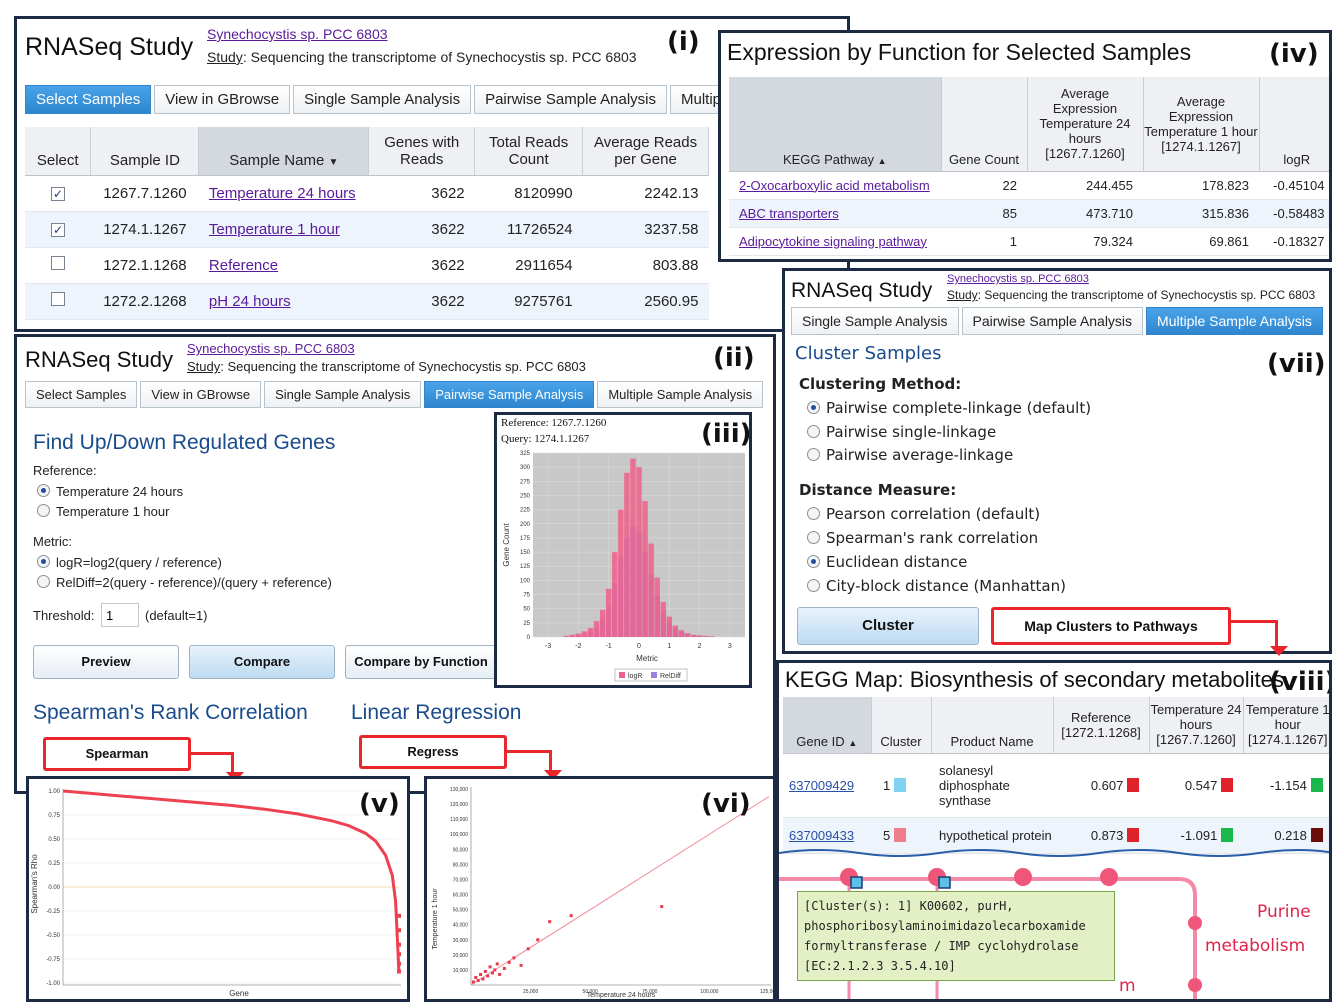 This screenshot has height=1006, width=1332. Describe the element at coordinates (1254, 634) in the screenshot. I see `arrow-map-clusters` at that location.